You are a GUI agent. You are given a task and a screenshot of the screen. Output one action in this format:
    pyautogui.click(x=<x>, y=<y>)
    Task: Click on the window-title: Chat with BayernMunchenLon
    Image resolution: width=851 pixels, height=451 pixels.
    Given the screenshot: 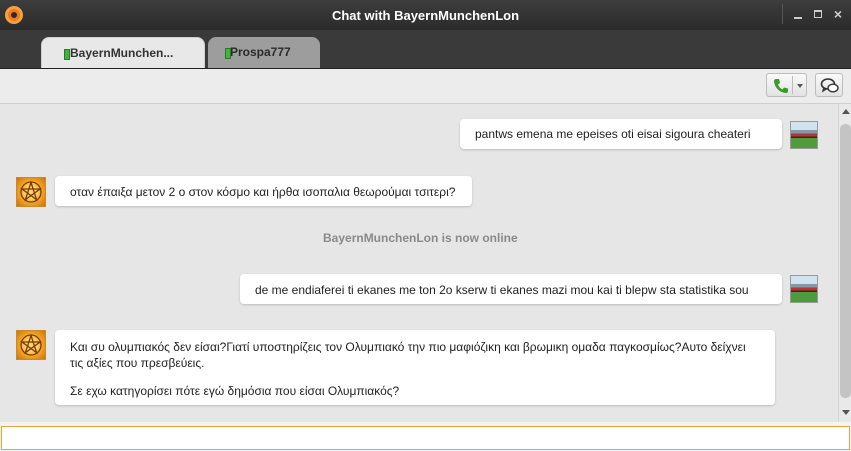 What is the action you would take?
    pyautogui.click(x=425, y=15)
    